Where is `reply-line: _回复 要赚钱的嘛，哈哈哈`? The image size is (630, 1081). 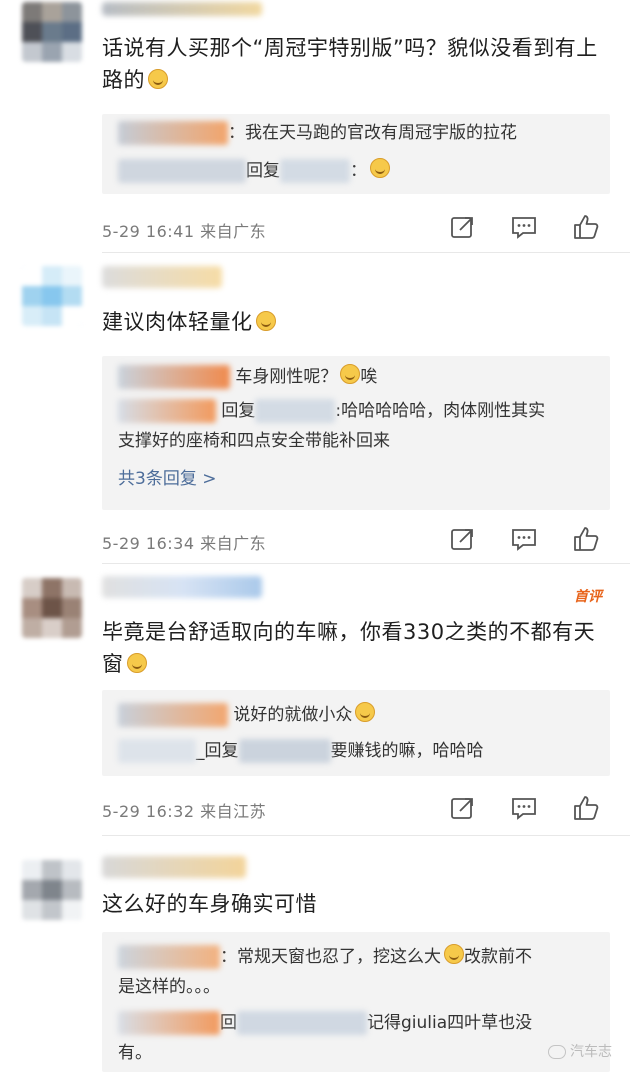
reply-line: _回复 要赚钱的嘛，哈哈哈 is located at coordinates (359, 751).